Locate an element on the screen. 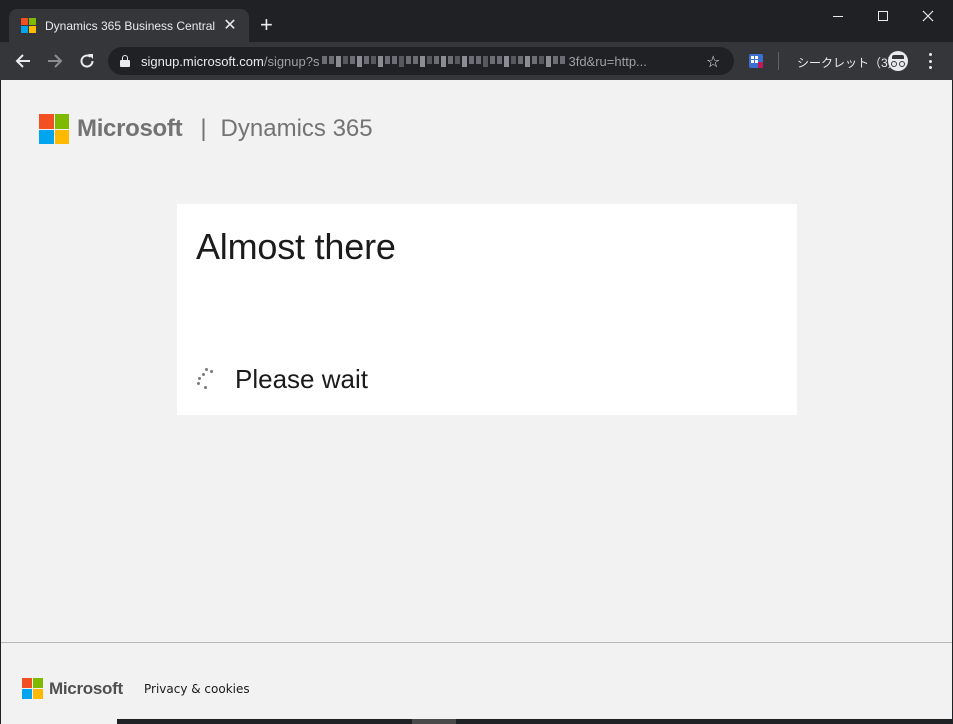 The image size is (953, 724). browser-tabstrip: Dynamics 365 Business Central ✕ + is located at coordinates (476, 21).